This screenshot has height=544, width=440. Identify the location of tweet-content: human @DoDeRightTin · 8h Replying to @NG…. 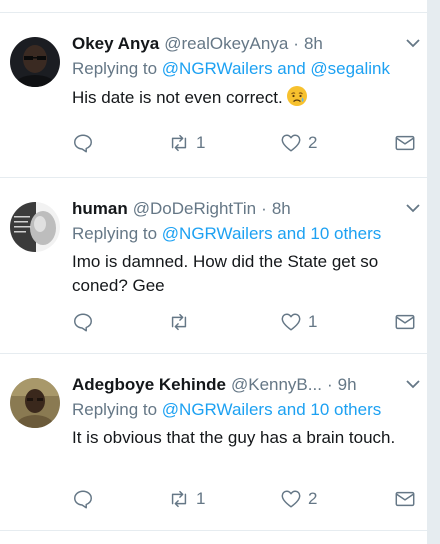
(244, 248).